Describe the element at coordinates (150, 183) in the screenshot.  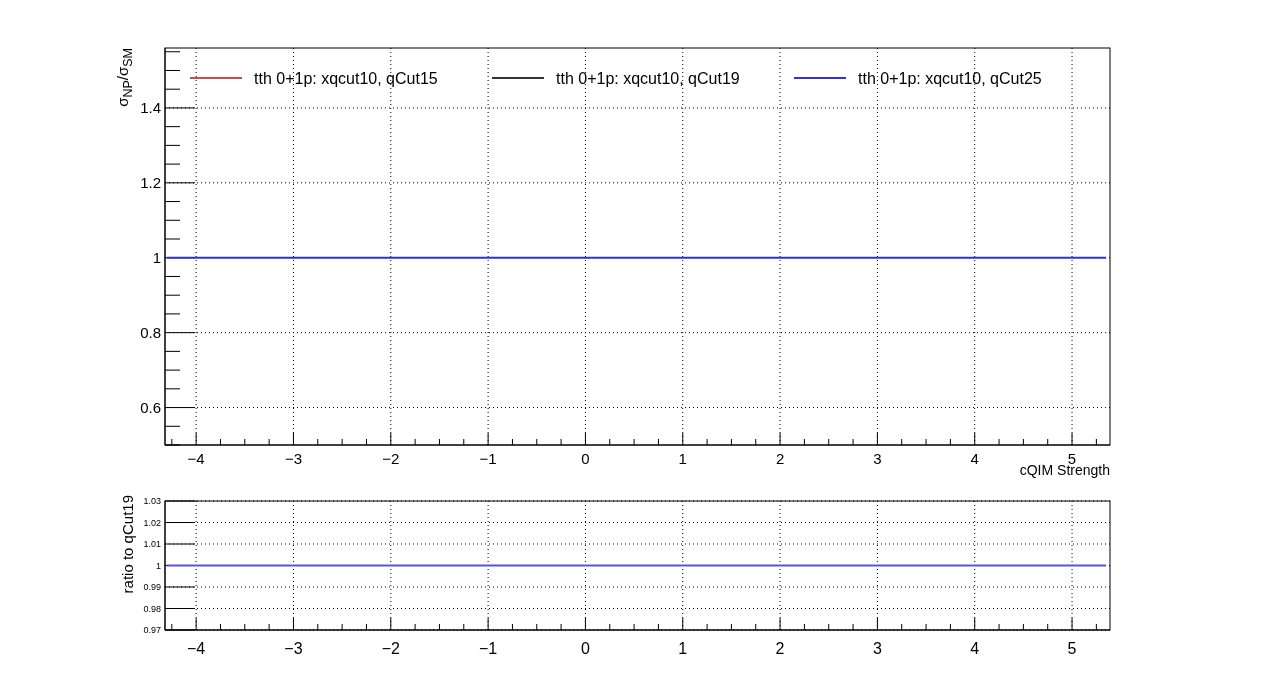
I see `tick-label: 1.2` at that location.